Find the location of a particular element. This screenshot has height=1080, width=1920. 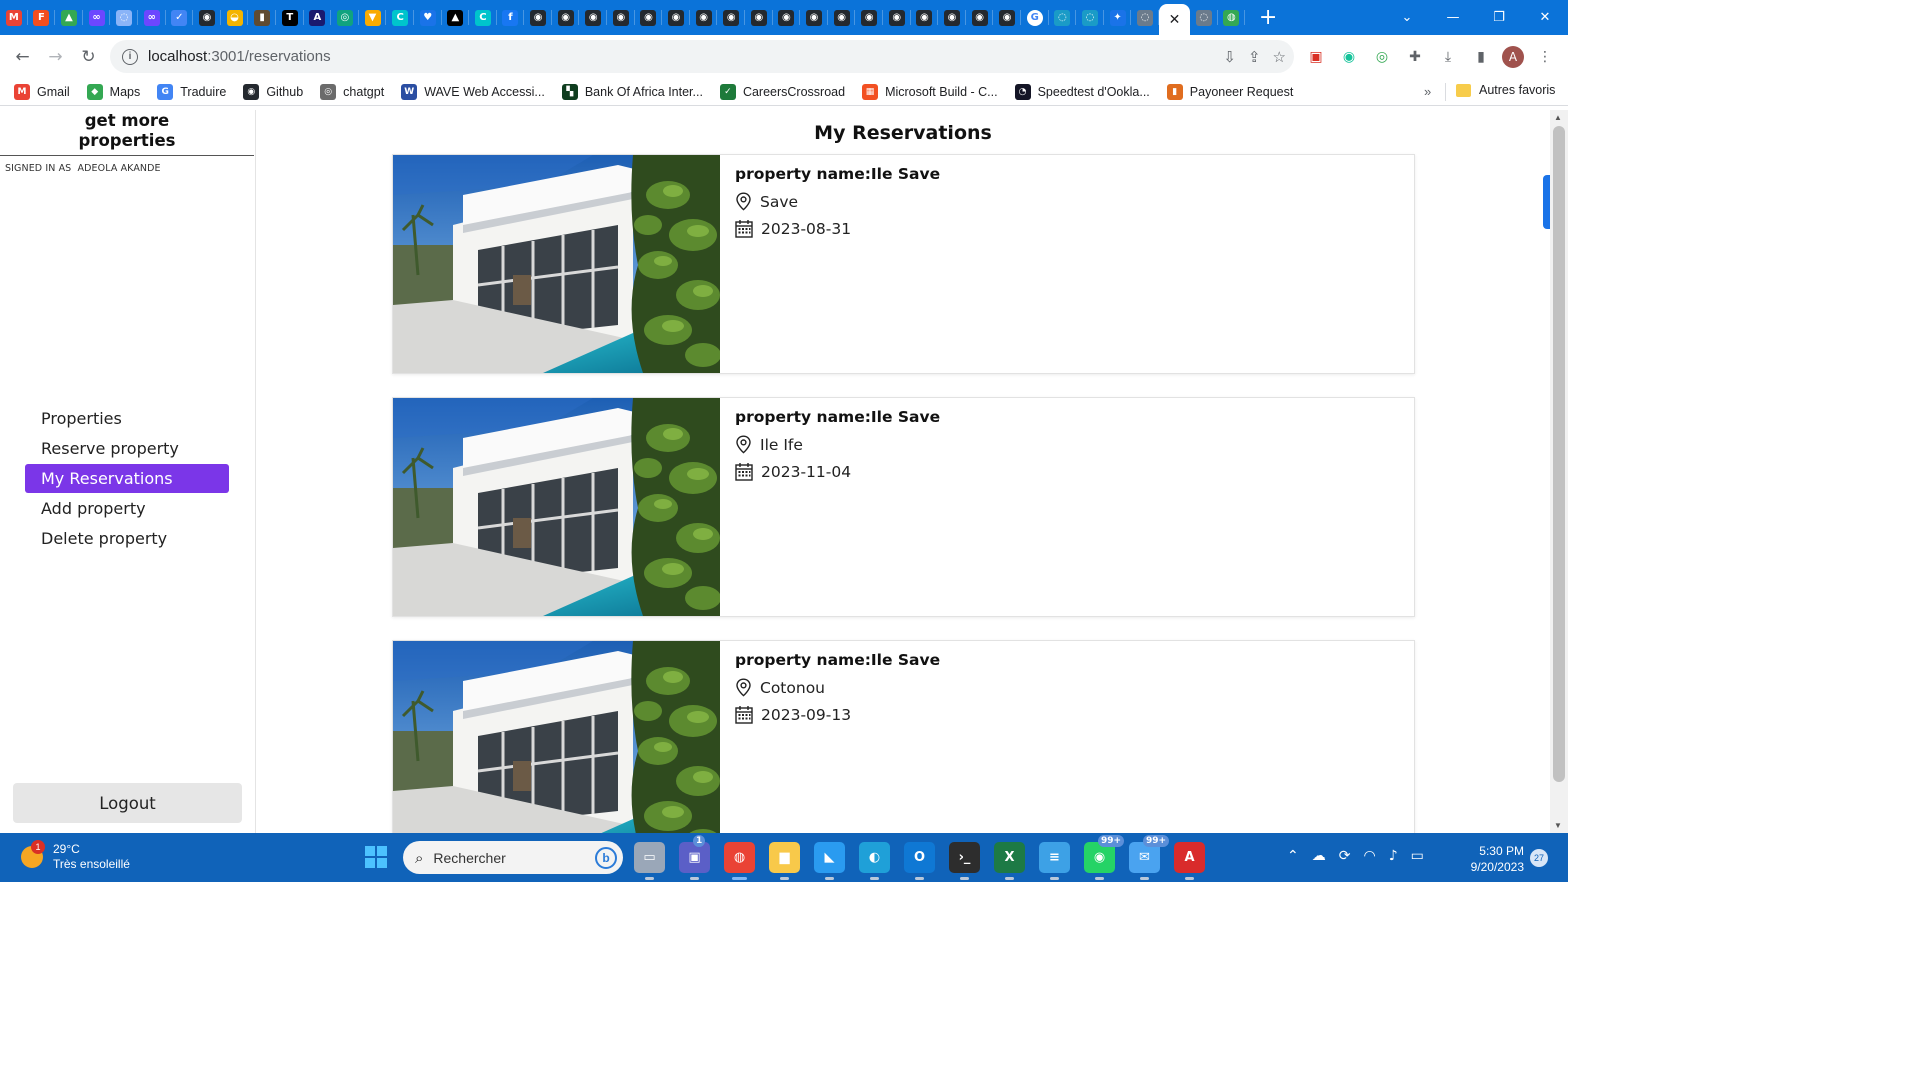

edge-icon: ◐ is located at coordinates (874, 861).